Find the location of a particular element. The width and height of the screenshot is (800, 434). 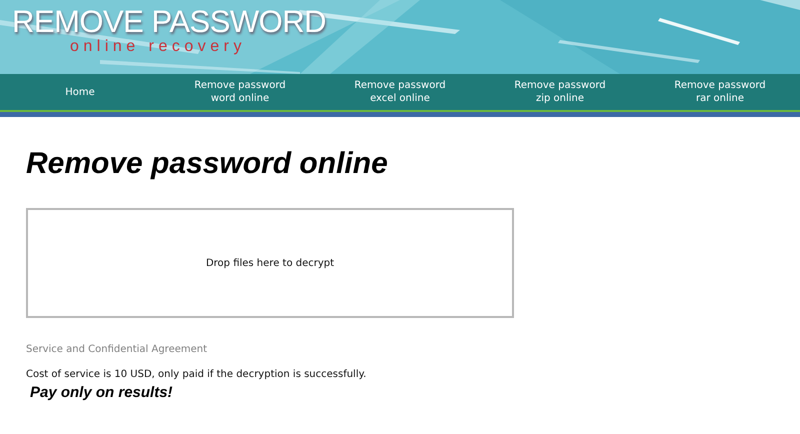

slogan-text: Pay only on results! is located at coordinates (102, 392).